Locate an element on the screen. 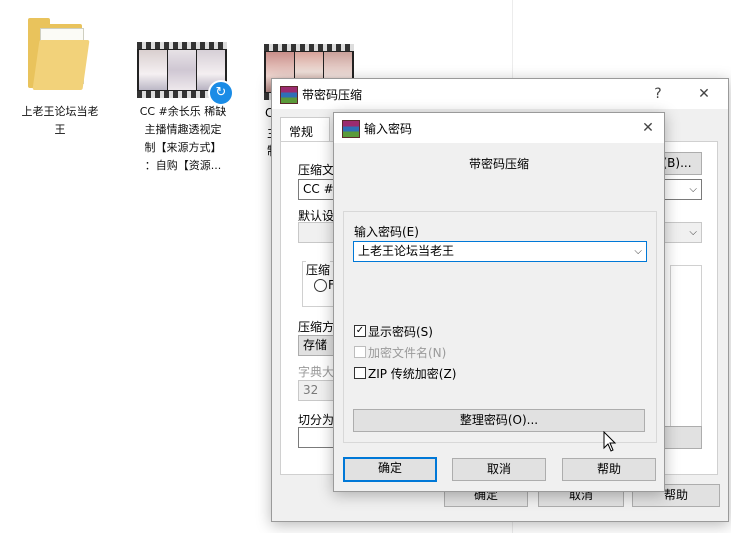 This screenshot has width=731, height=533. password-ok-label: 确定 is located at coordinates (389, 468).